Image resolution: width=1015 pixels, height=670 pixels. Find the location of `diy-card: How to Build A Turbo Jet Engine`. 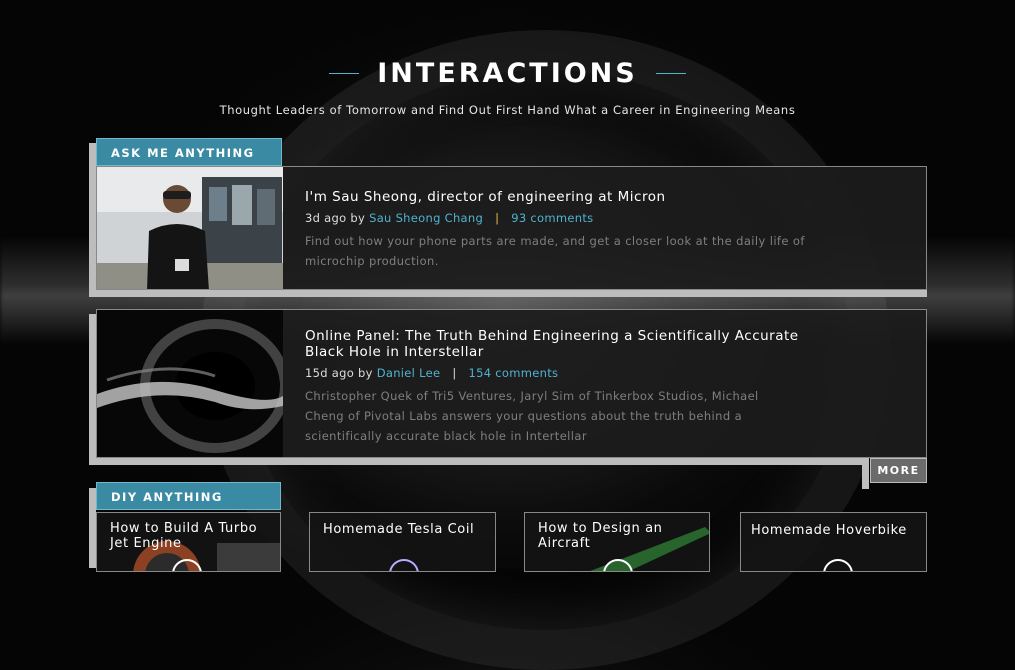

diy-card: How to Build A Turbo Jet Engine is located at coordinates (188, 542).